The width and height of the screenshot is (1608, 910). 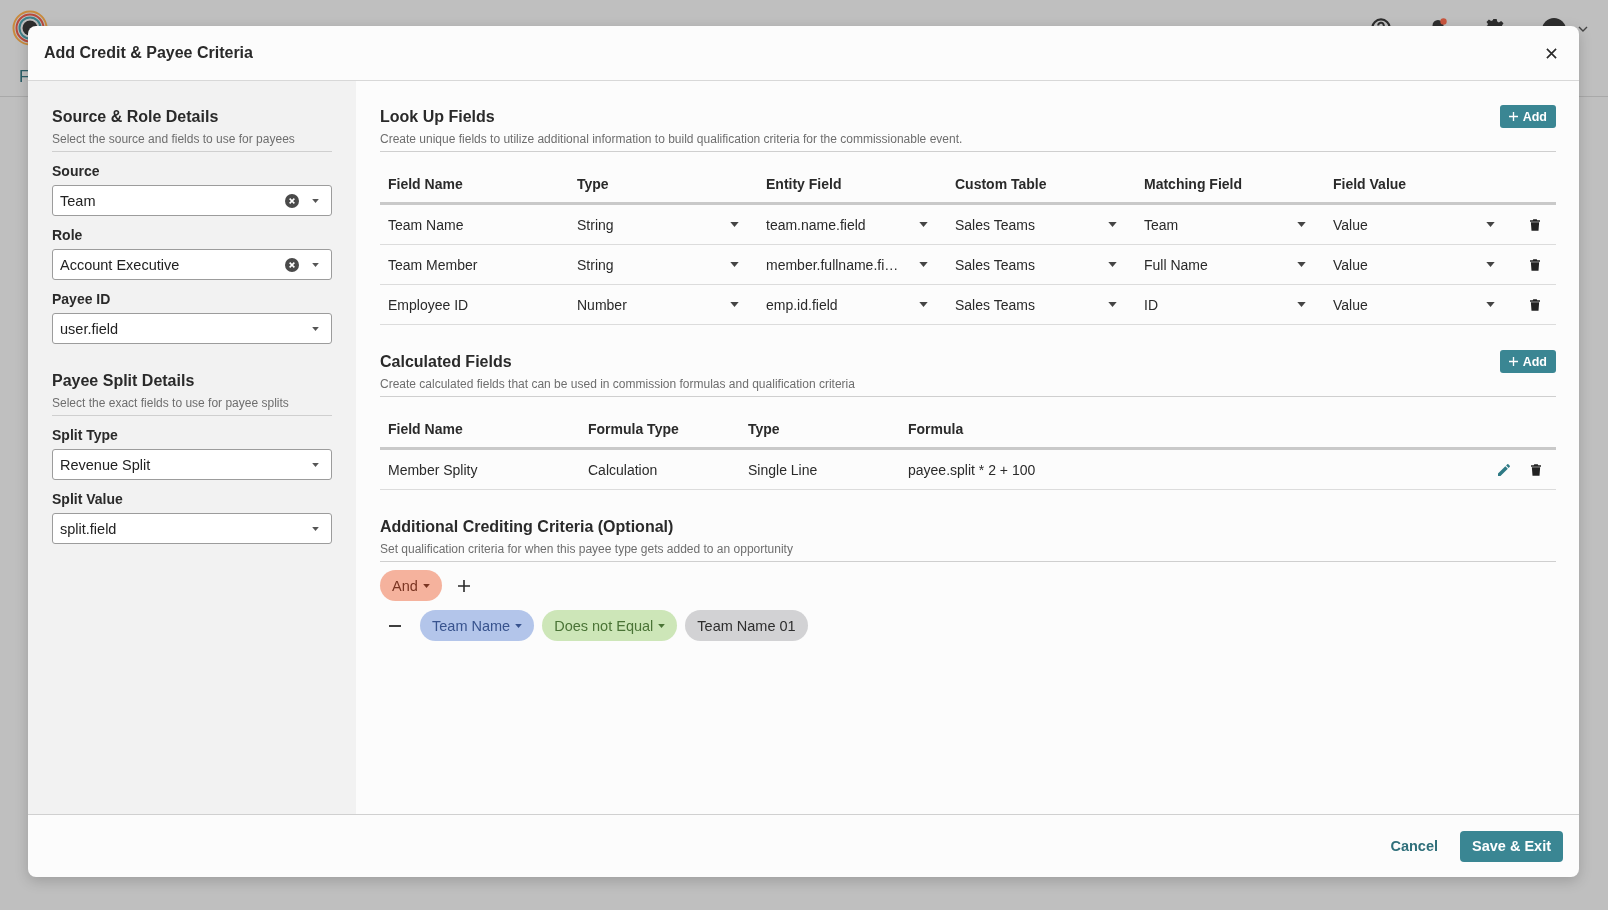 What do you see at coordinates (192, 464) in the screenshot?
I see `select-field: Revenue Split` at bounding box center [192, 464].